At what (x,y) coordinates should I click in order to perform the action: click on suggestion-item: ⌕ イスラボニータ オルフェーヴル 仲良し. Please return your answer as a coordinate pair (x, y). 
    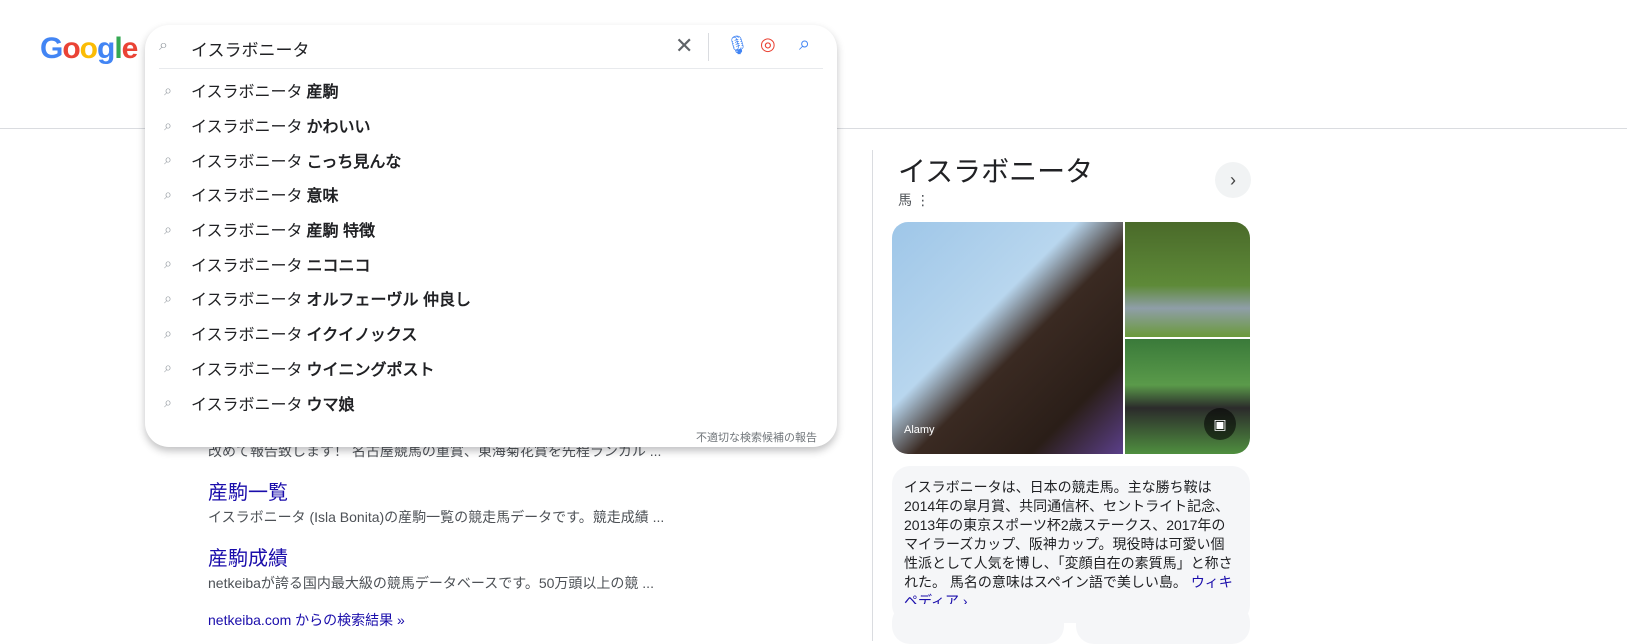
    Looking at the image, I should click on (491, 298).